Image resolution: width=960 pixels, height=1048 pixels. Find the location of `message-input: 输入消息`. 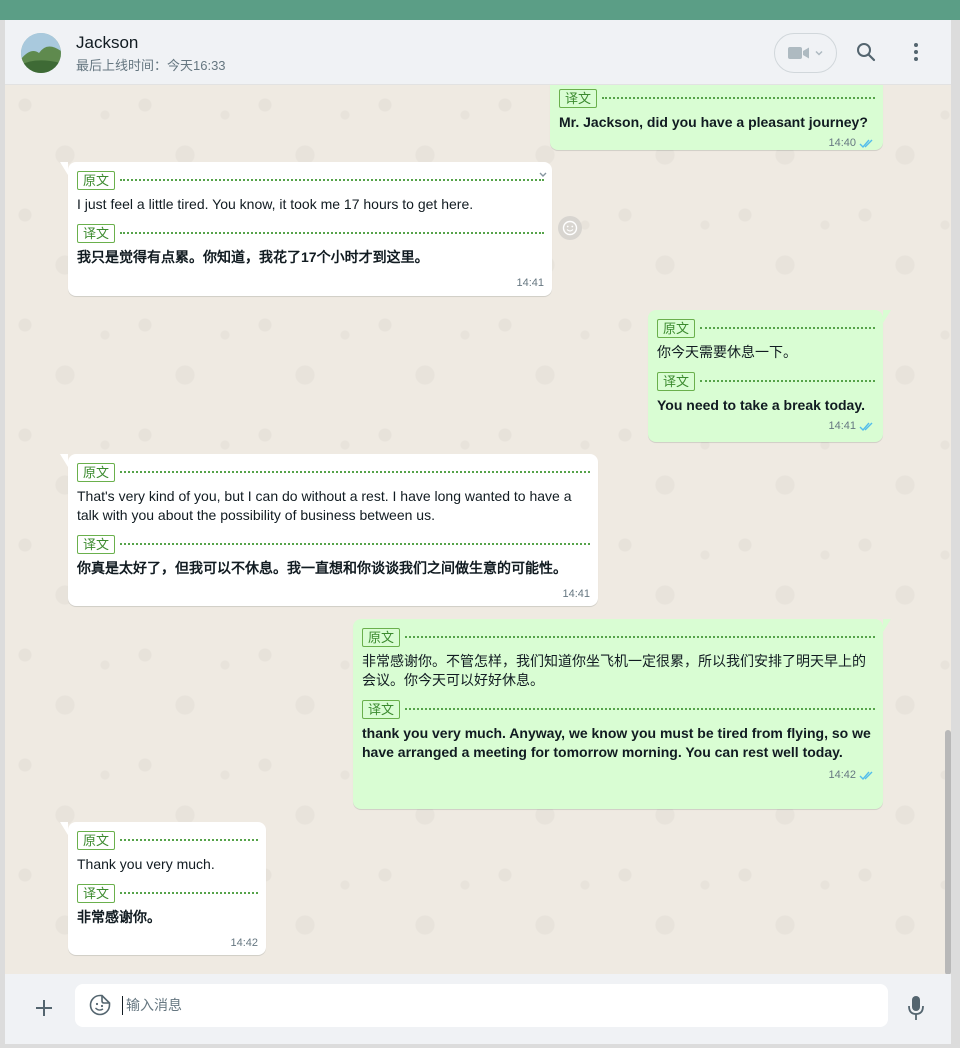

message-input: 输入消息 is located at coordinates (154, 1005).